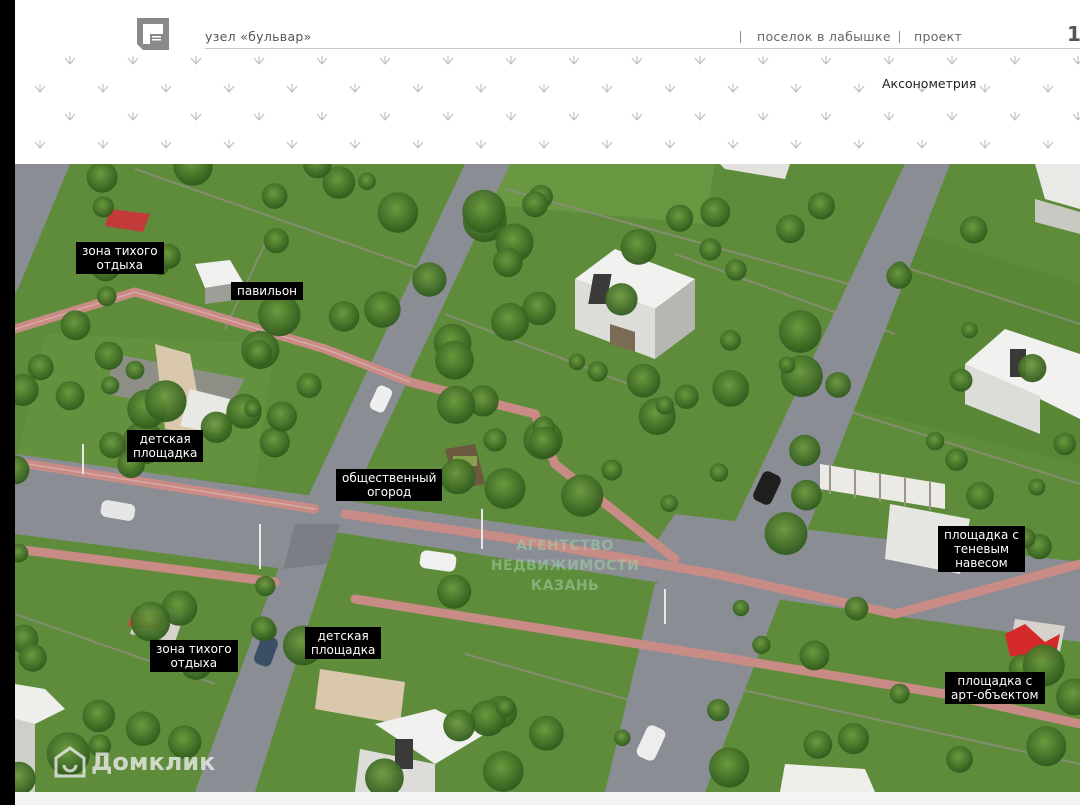 The height and width of the screenshot is (805, 1080). What do you see at coordinates (343, 643) in the screenshot?
I see `label-playground-bottom: детская площадка` at bounding box center [343, 643].